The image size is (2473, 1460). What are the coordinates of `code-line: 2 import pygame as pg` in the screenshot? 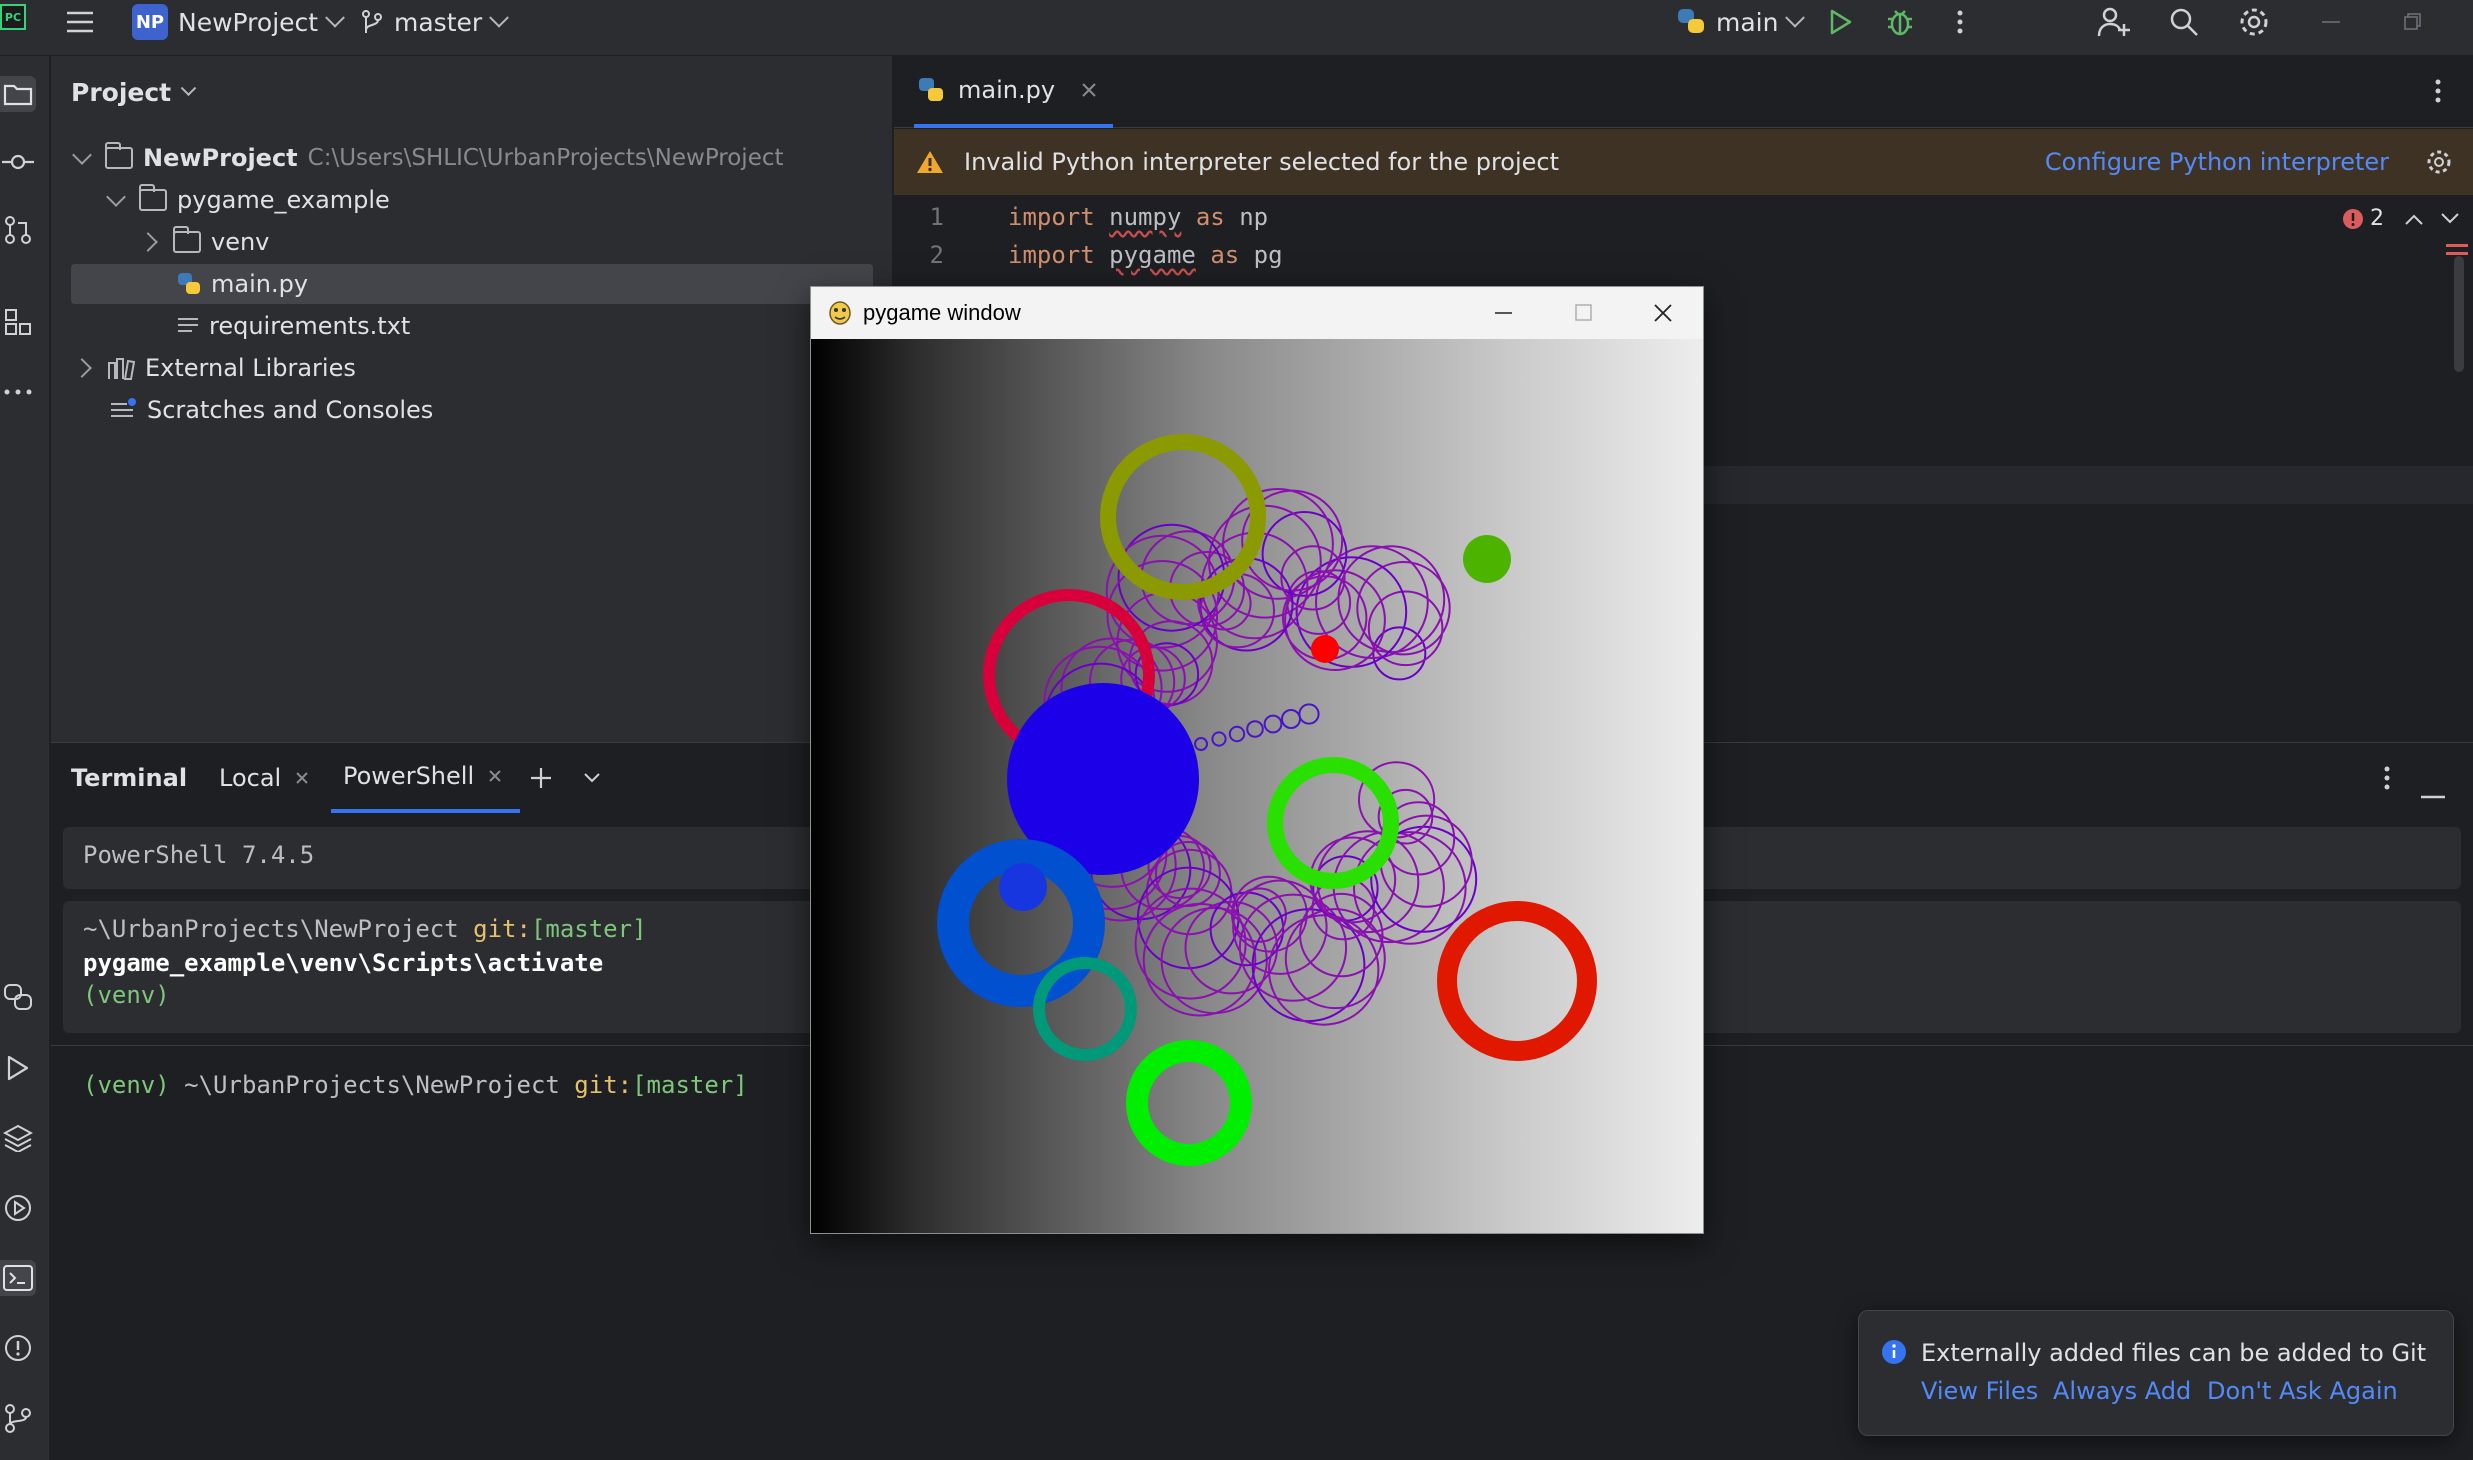 It's located at (1594, 255).